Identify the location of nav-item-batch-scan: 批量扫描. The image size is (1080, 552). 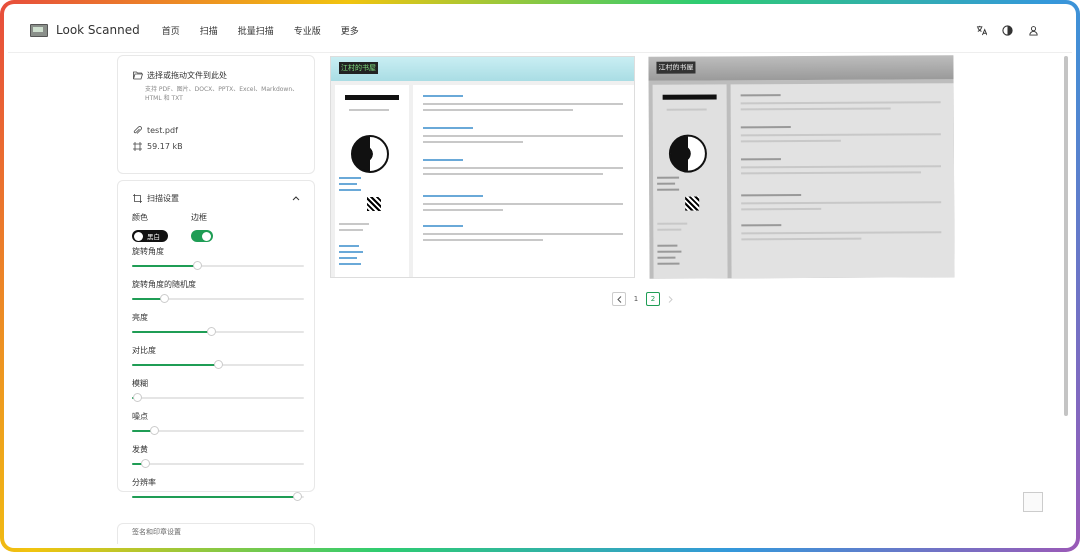
(256, 30).